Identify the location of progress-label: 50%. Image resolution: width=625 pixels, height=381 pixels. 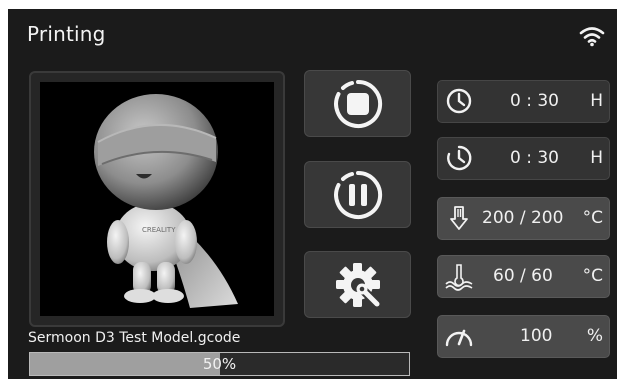
(219, 364).